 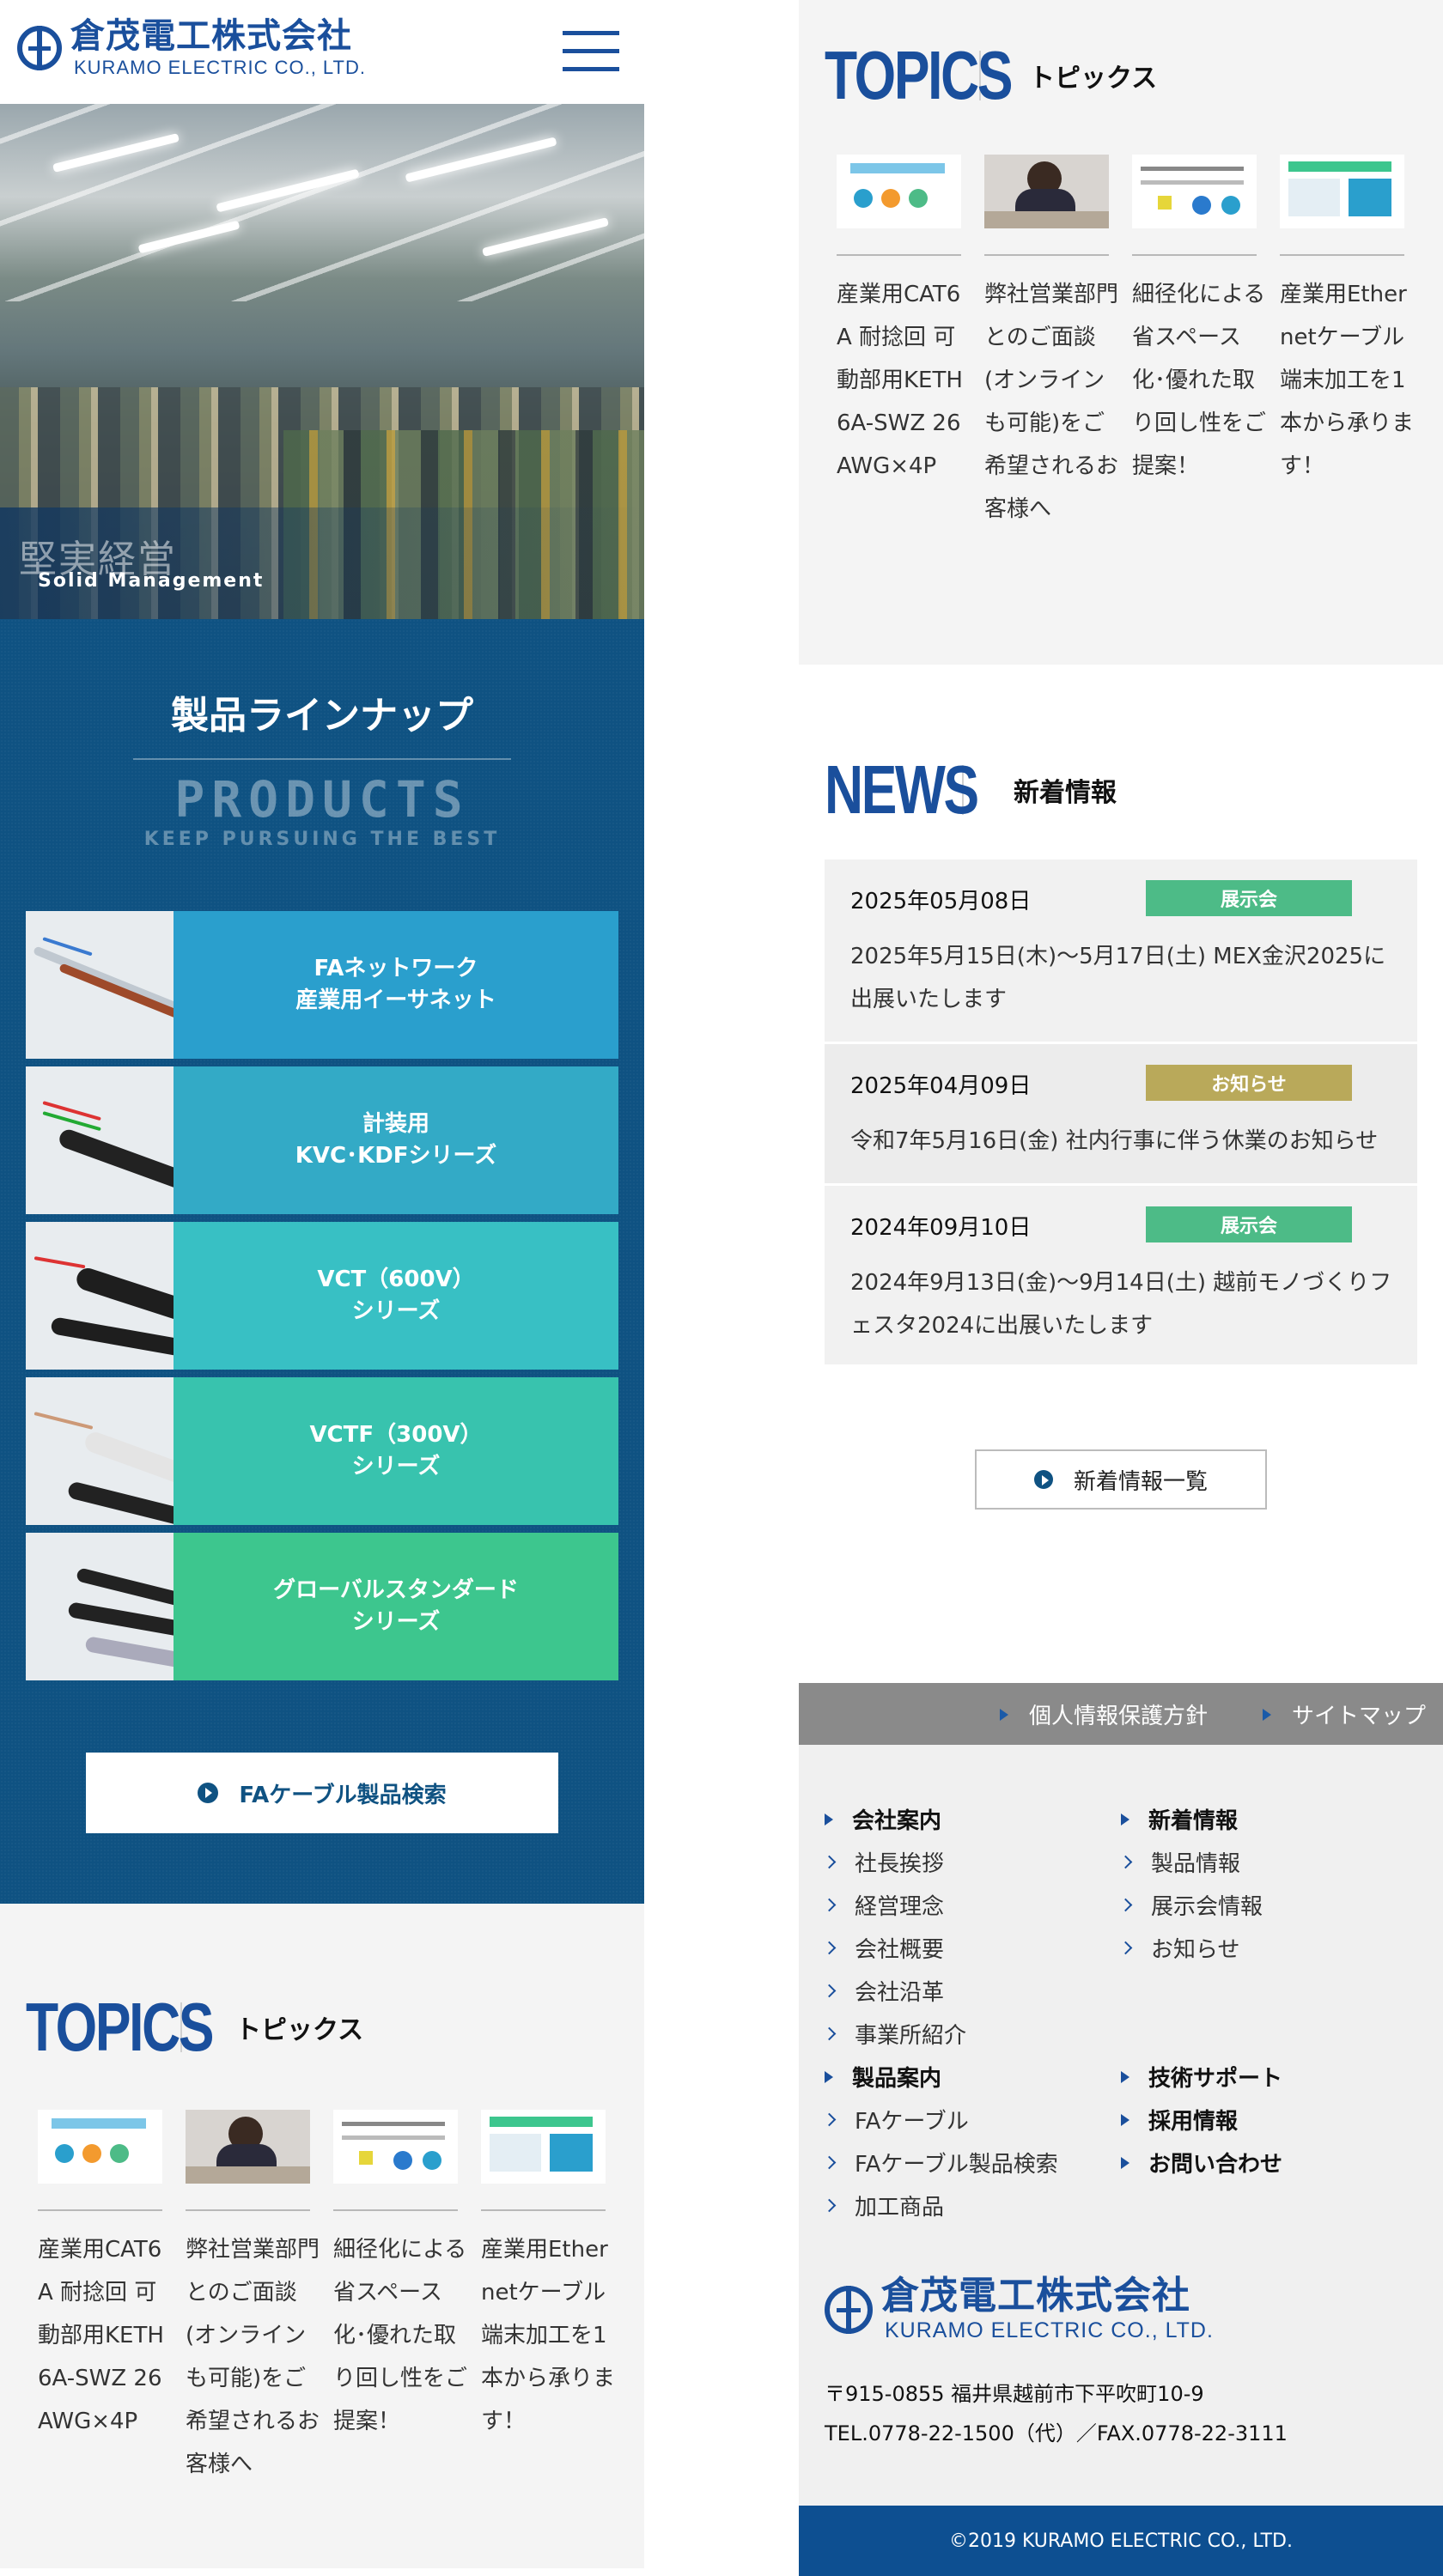 I want to click on hamburger-menu-icon, so click(x=591, y=52).